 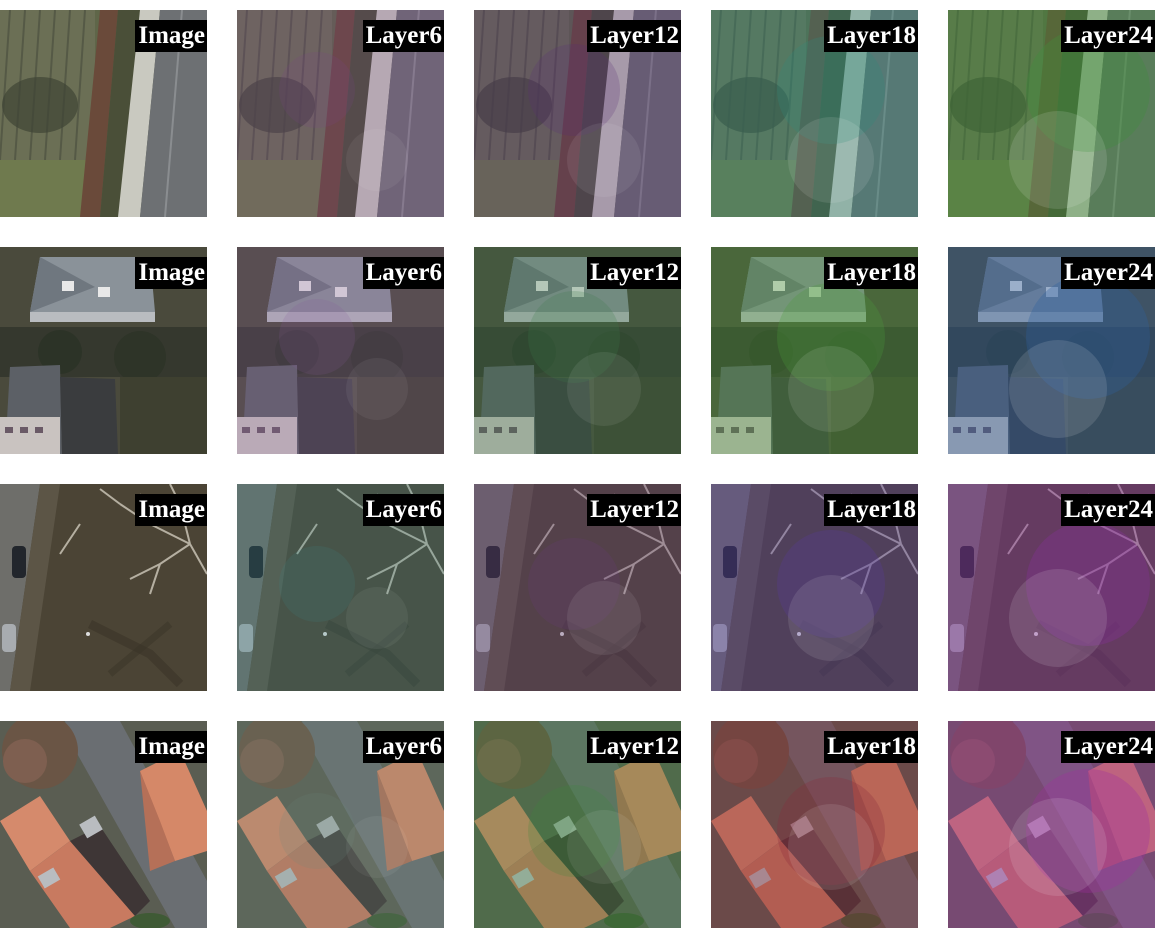 What do you see at coordinates (103, 350) in the screenshot?
I see `panel-houses-yard-image: Image` at bounding box center [103, 350].